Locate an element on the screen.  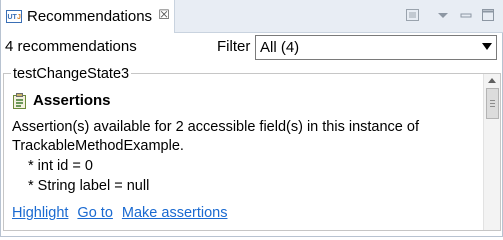
filter-dropdown: All (4) is located at coordinates (376, 47).